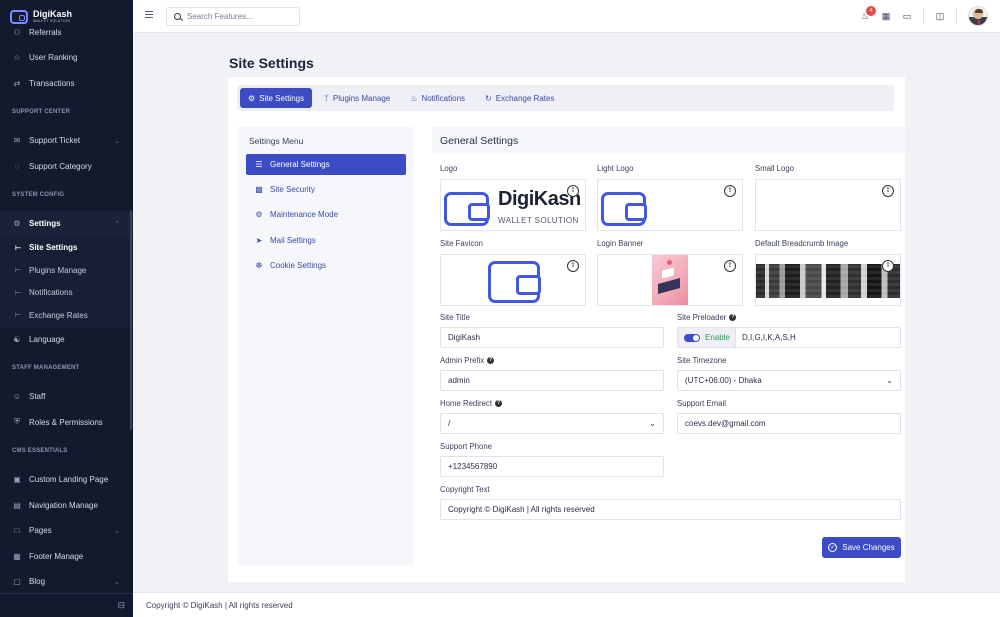  I want to click on sidebar-item-navigation-manage: ▤ Navigation Manage, so click(66, 506).